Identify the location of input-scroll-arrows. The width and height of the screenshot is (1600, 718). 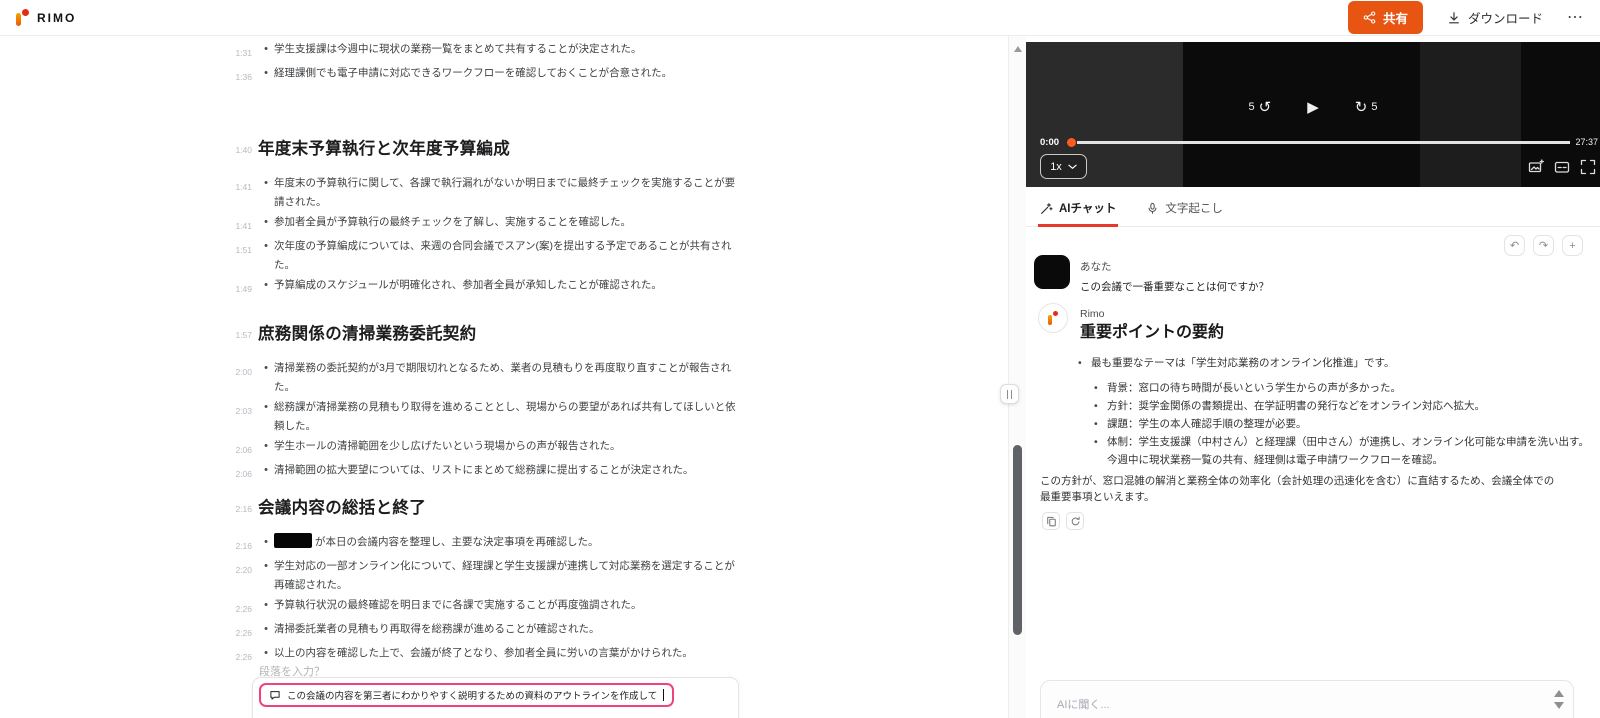
(1559, 699).